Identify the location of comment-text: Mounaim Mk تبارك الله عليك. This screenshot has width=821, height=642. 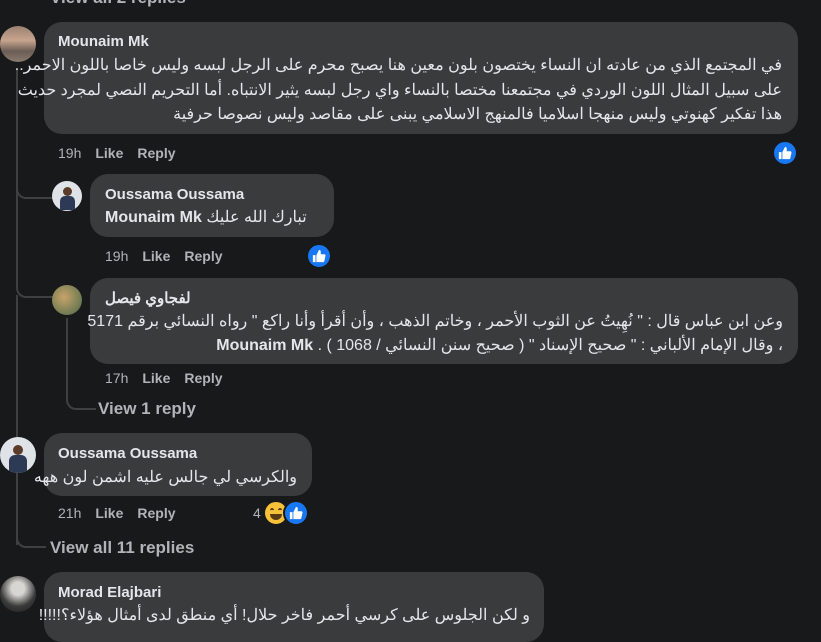
(206, 217).